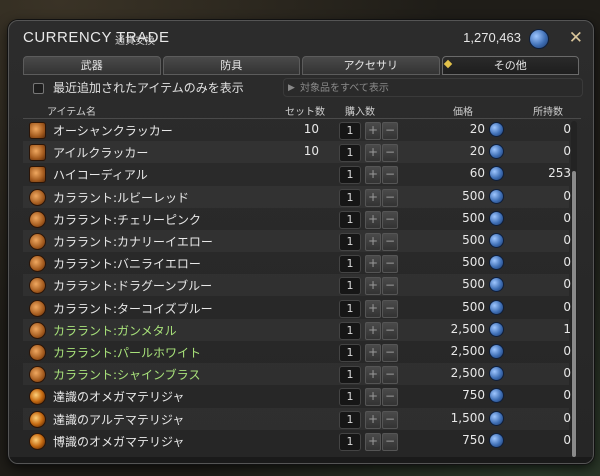 The image size is (600, 476). Describe the element at coordinates (473, 240) in the screenshot. I see `item-price: 500` at that location.